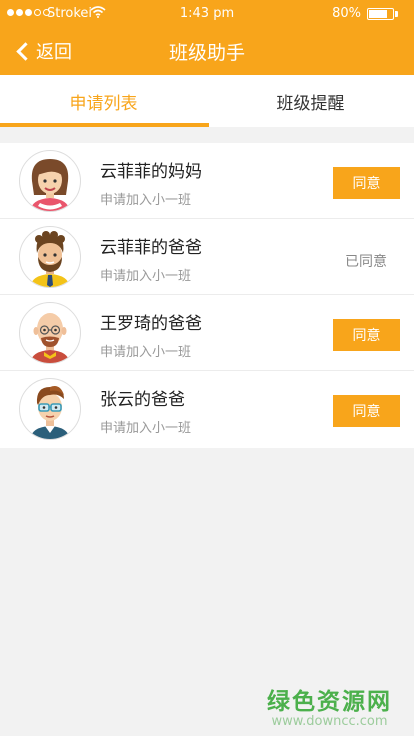  What do you see at coordinates (380, 14) in the screenshot?
I see `battery-icon` at bounding box center [380, 14].